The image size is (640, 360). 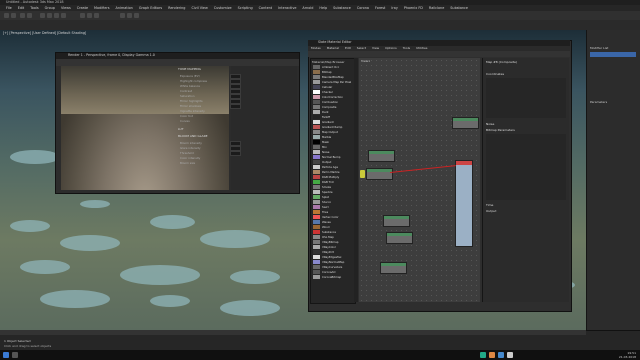 I want to click on clock-date: 21.03.2018, so click(x=627, y=357).